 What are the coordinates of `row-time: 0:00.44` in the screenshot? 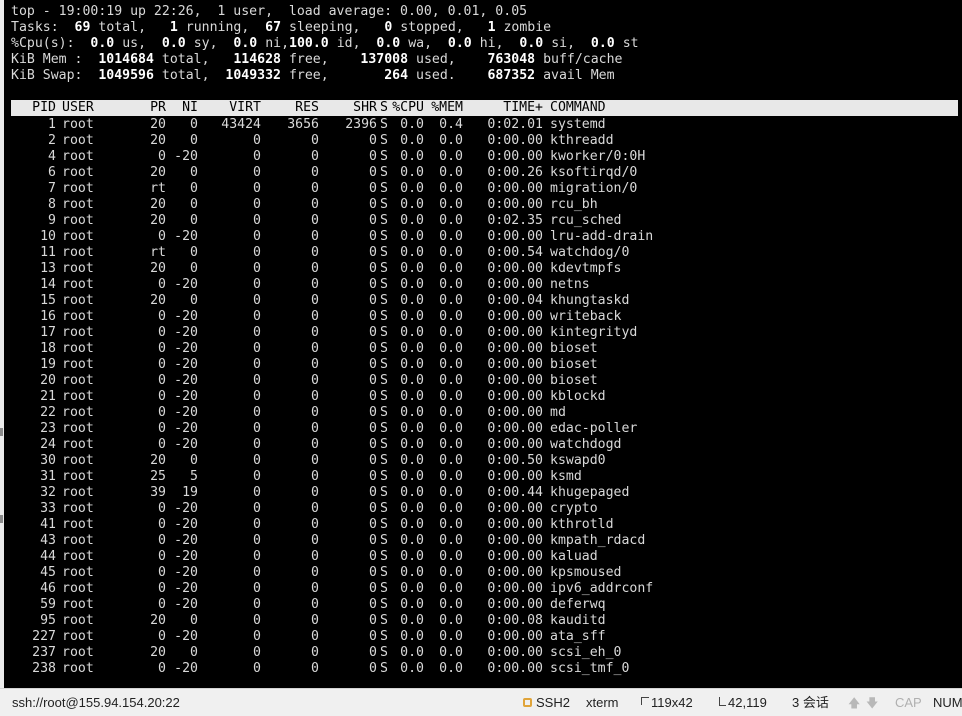 It's located at (515, 492).